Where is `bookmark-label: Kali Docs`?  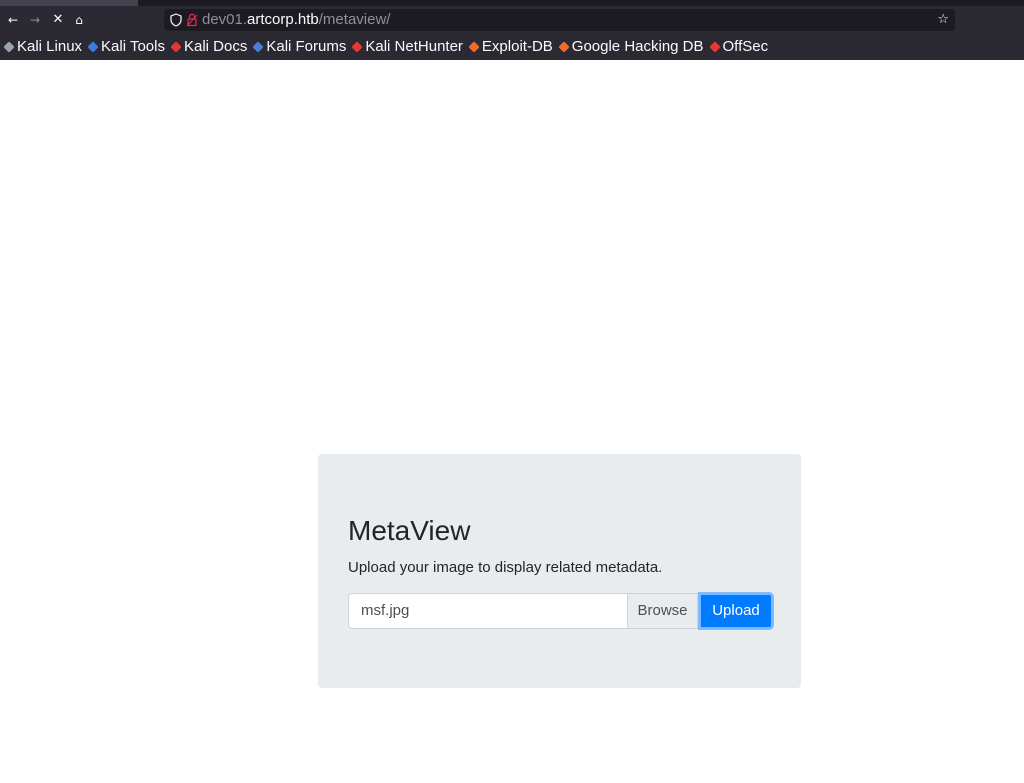
bookmark-label: Kali Docs is located at coordinates (215, 46).